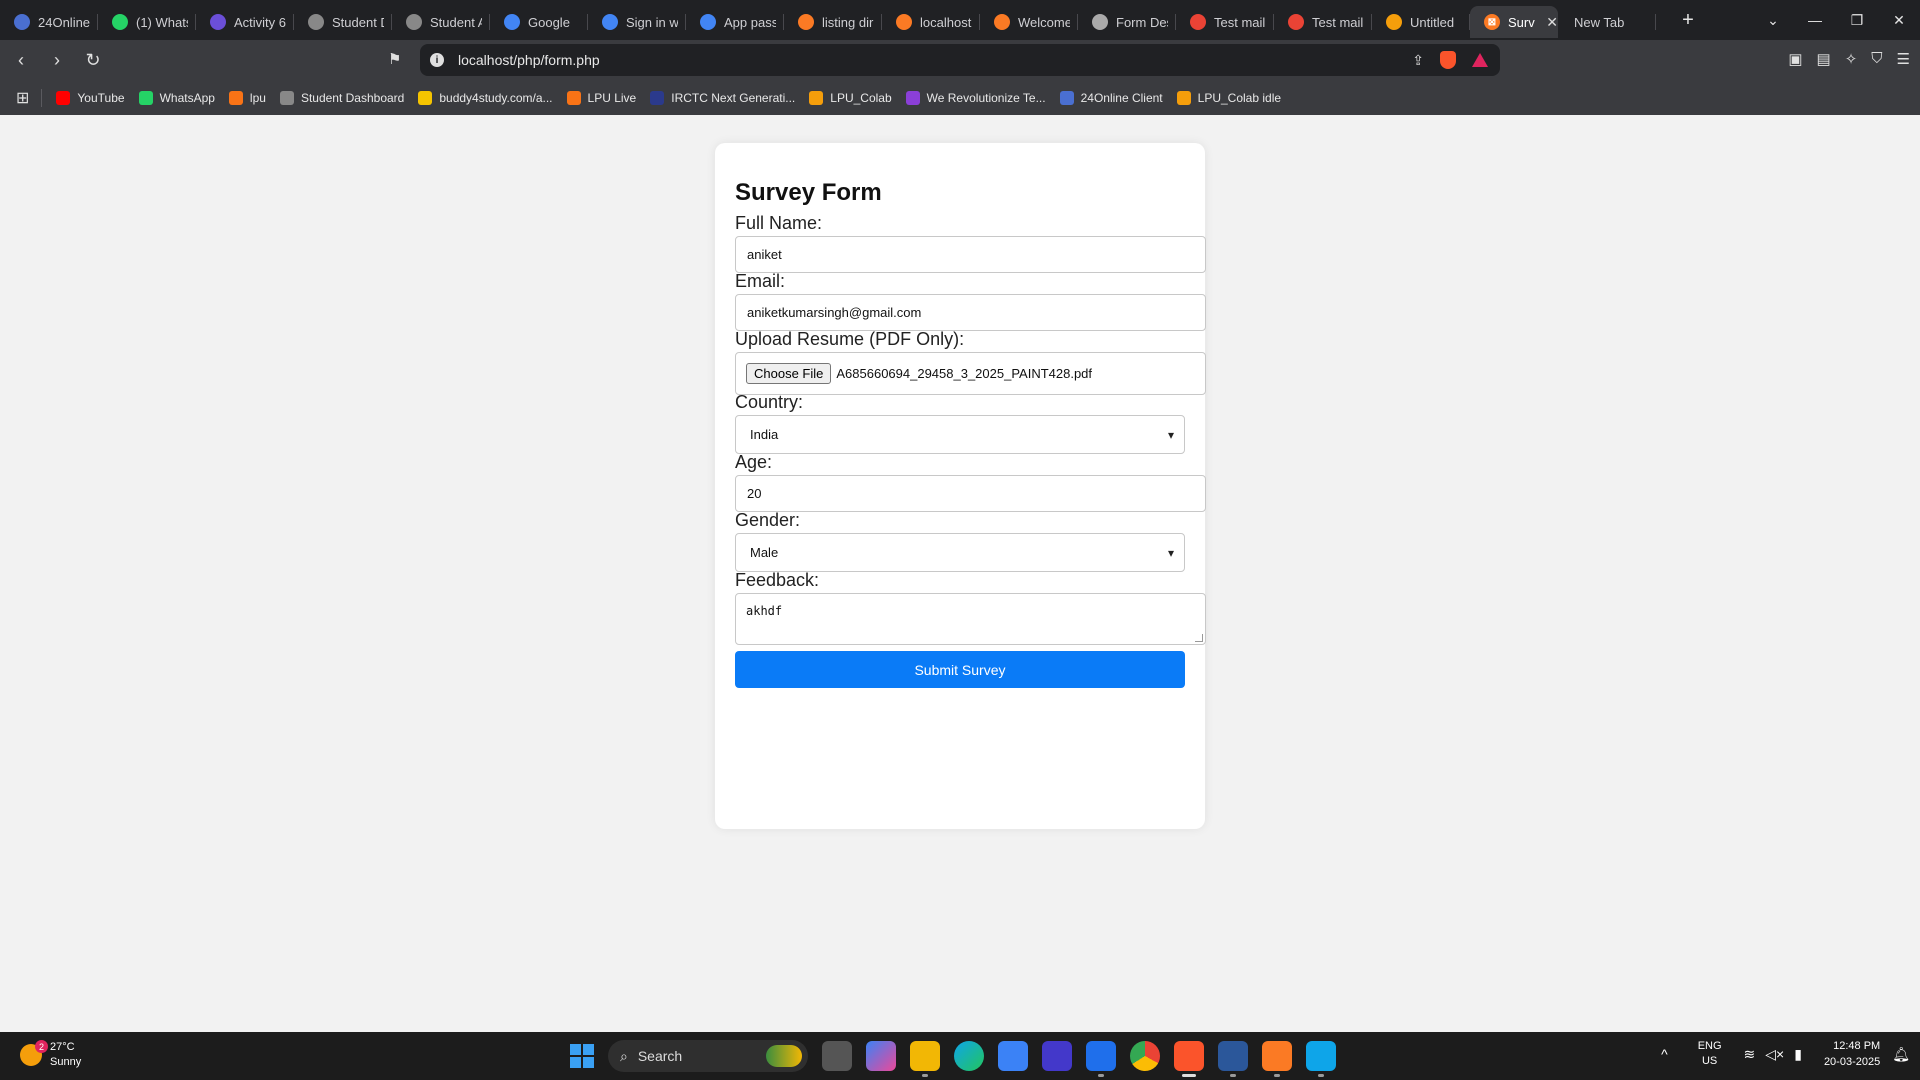  What do you see at coordinates (341, 97) in the screenshot?
I see `bookmark-item: Student Dashboard` at bounding box center [341, 97].